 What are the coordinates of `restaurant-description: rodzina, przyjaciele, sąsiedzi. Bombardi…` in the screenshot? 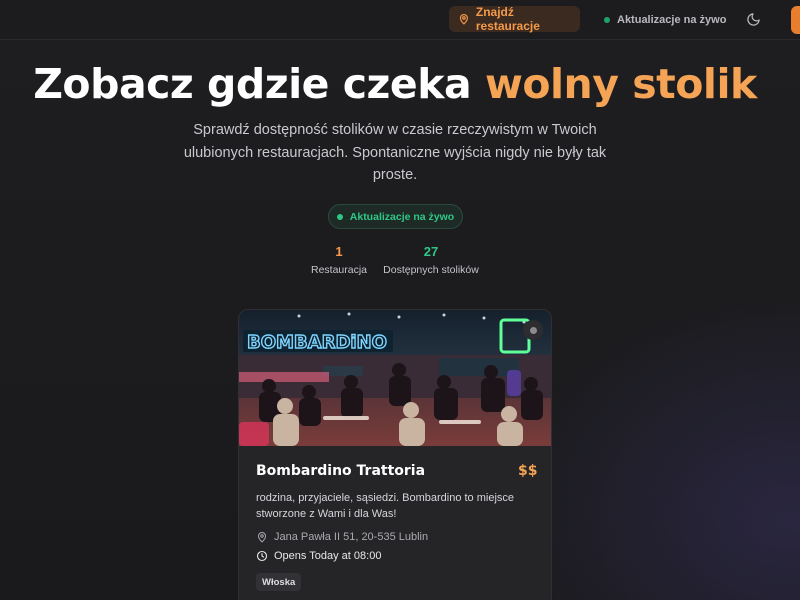 It's located at (385, 506).